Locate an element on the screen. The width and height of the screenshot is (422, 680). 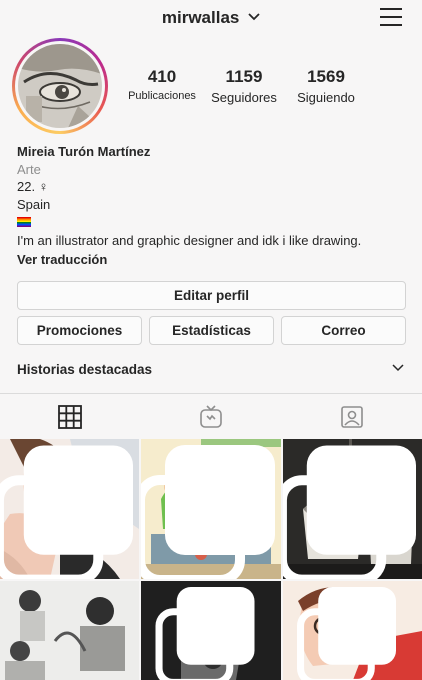
following-count: 1569 is located at coordinates (326, 76).